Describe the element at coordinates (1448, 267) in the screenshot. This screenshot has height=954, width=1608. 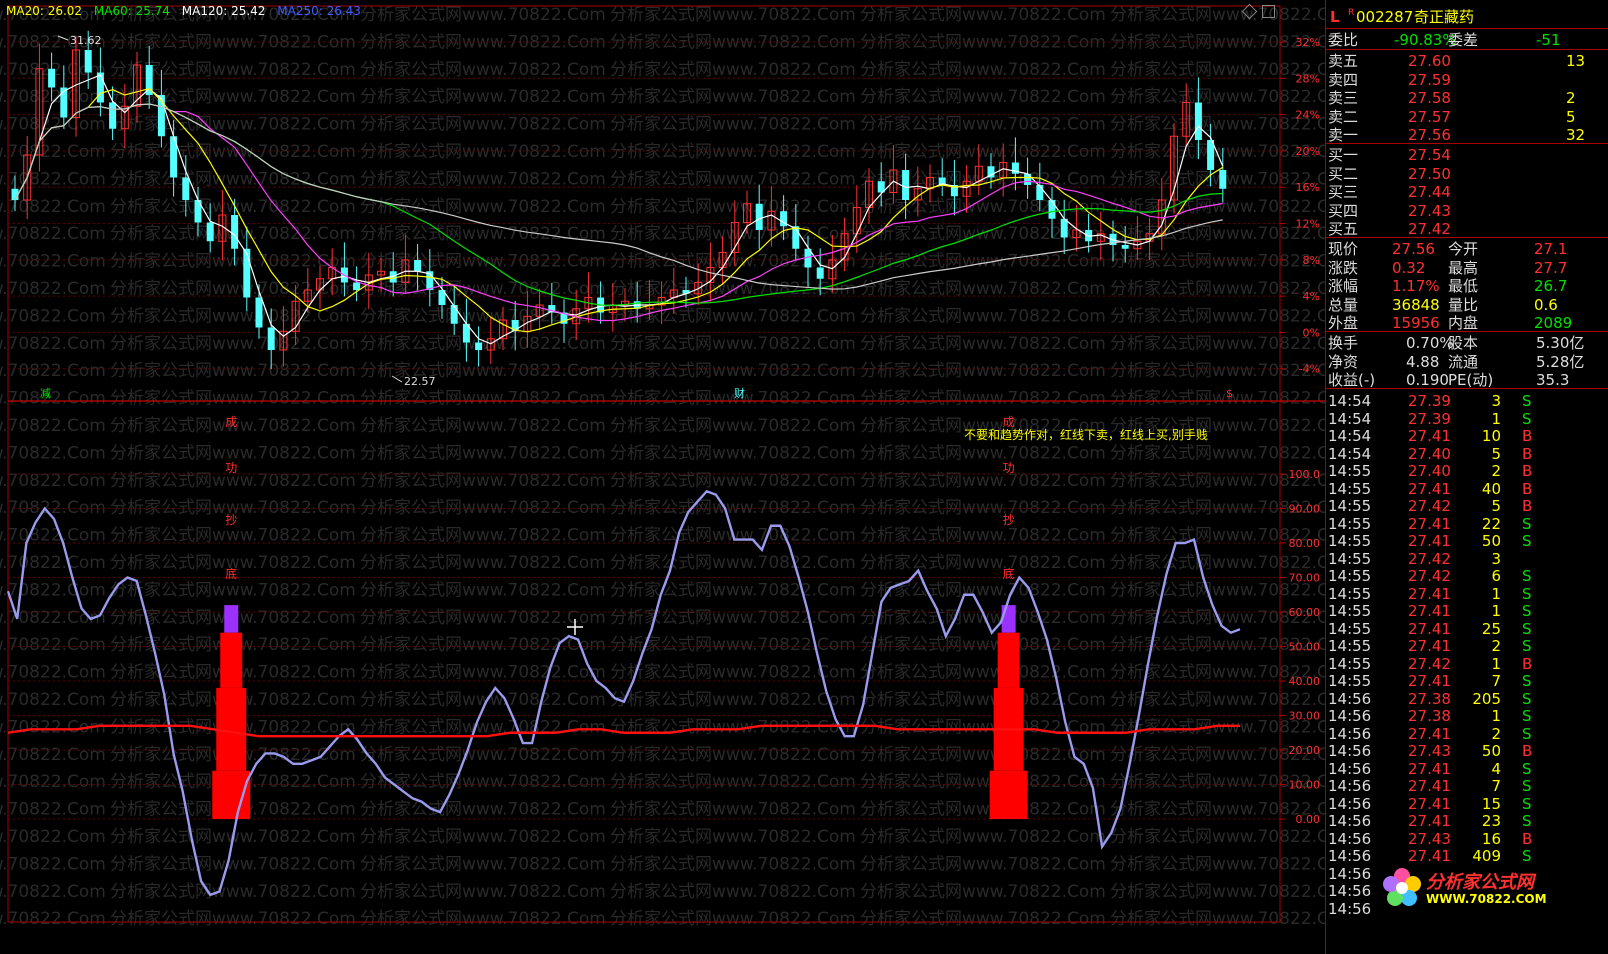
I see `quote-row: 涨跌 0.32 最高 27.7` at that location.